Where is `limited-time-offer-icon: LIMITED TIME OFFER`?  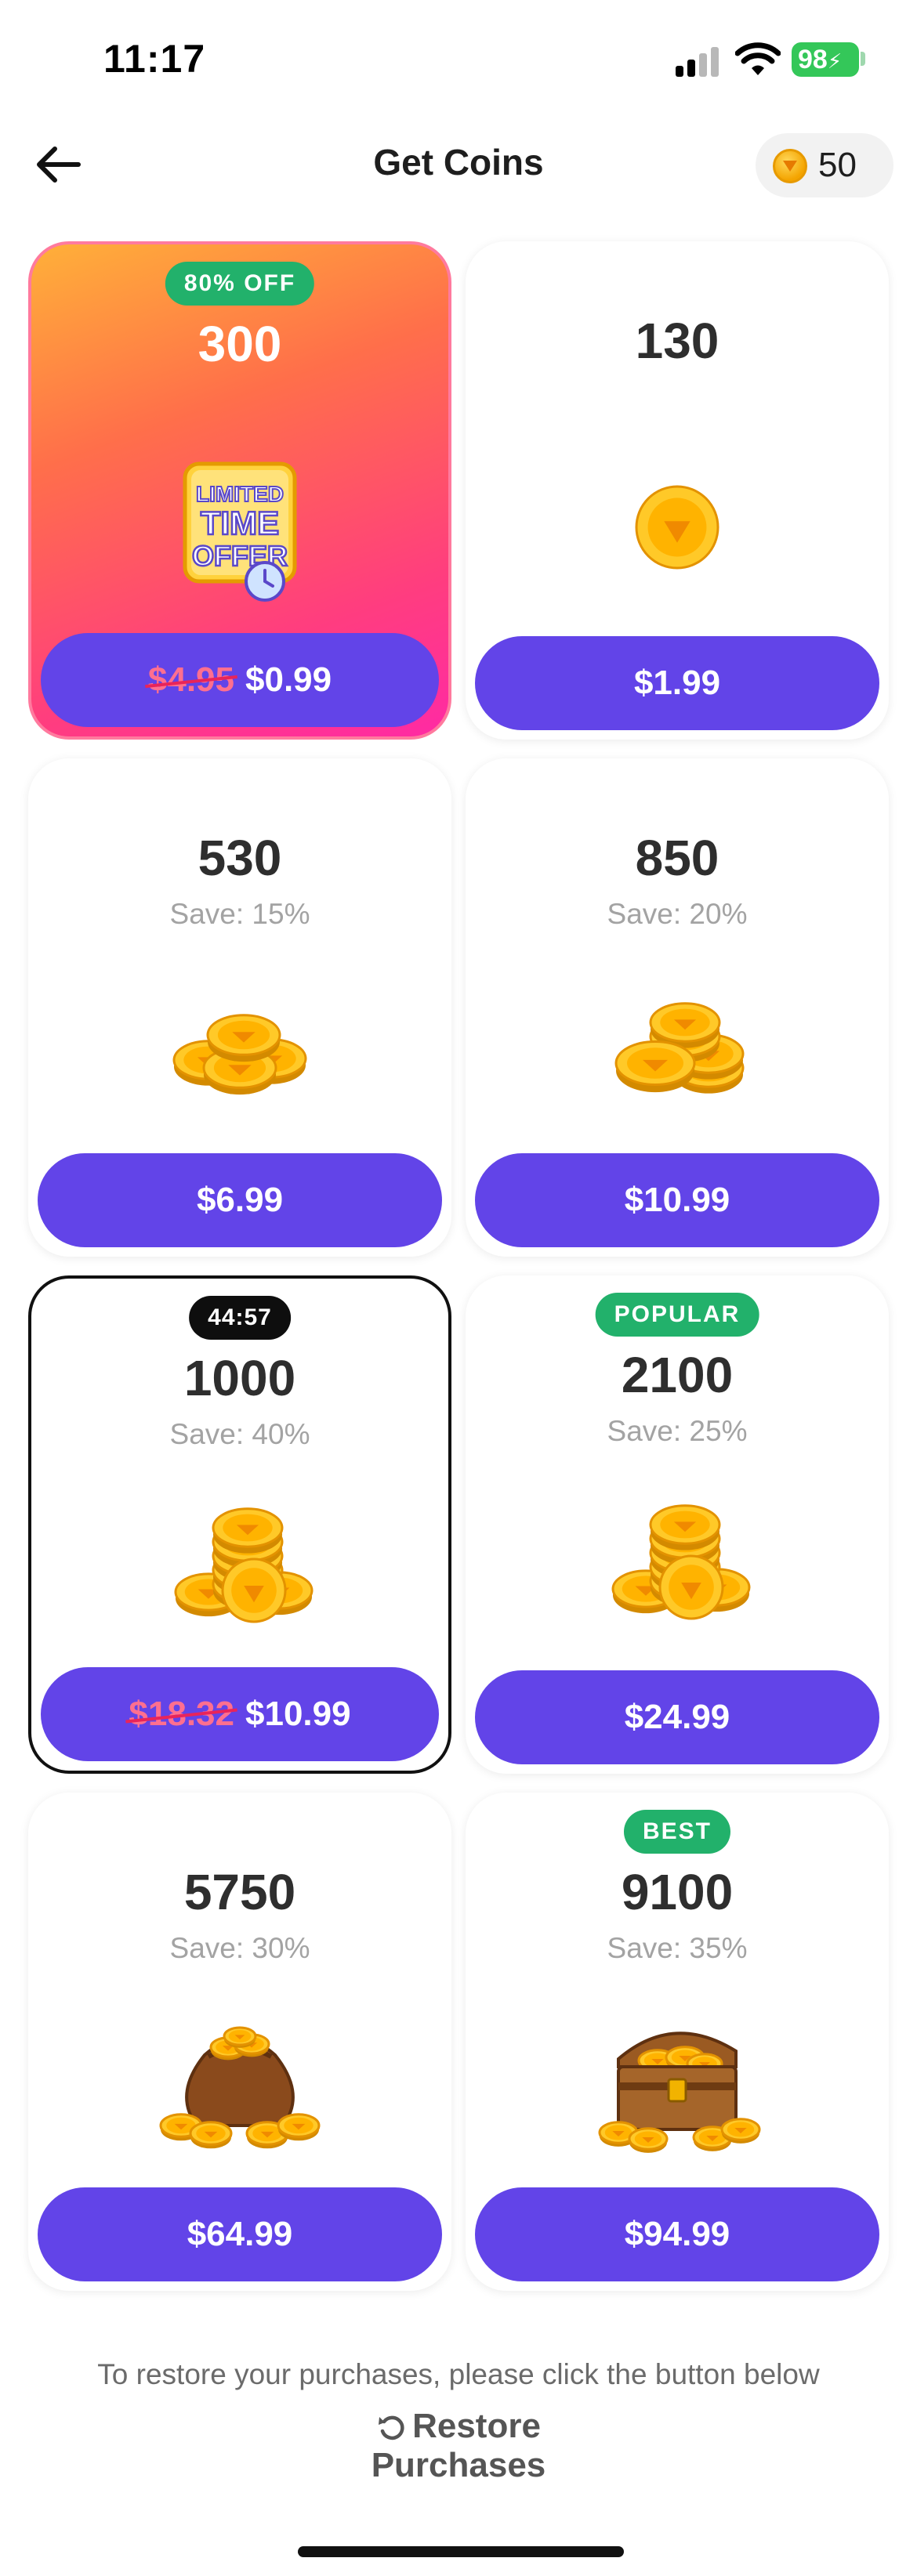 limited-time-offer-icon: LIMITED TIME OFFER is located at coordinates (239, 530).